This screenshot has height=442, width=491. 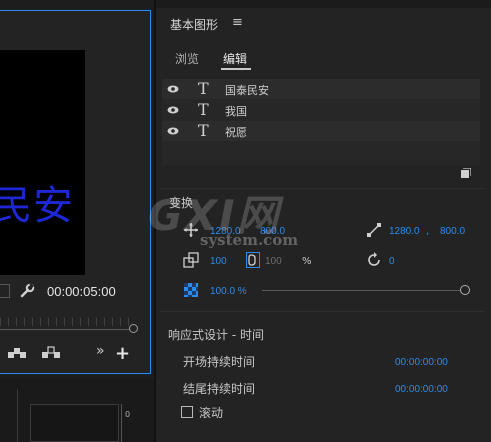 What do you see at coordinates (465, 290) in the screenshot?
I see `opacity-slider-handle` at bounding box center [465, 290].